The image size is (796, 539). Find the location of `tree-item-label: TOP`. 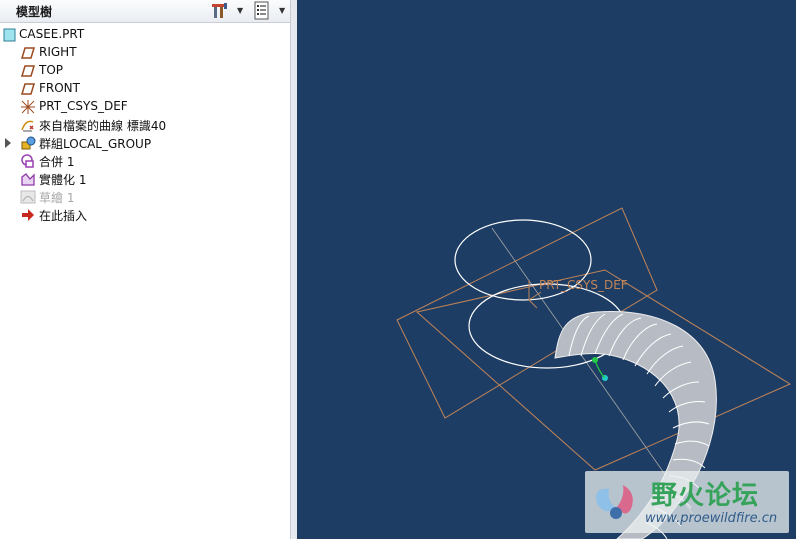

tree-item-label: TOP is located at coordinates (51, 70).